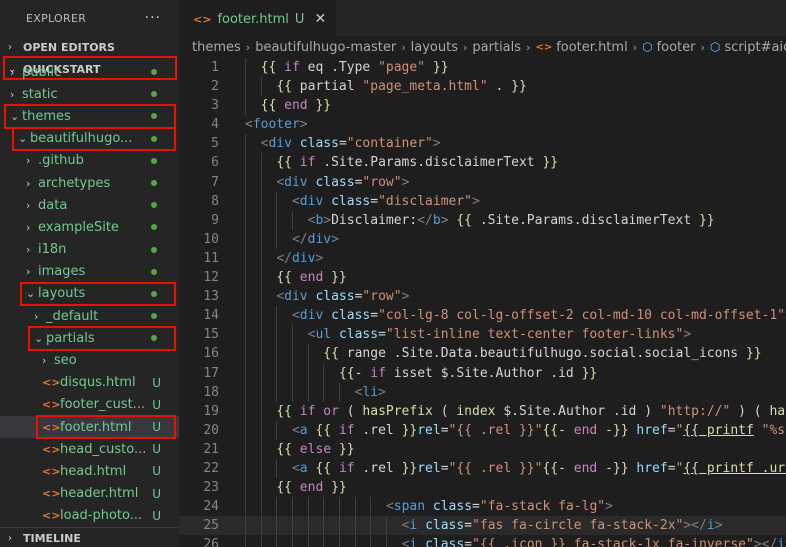 Image resolution: width=786 pixels, height=547 pixels. What do you see at coordinates (89, 360) in the screenshot?
I see `tree-item-seo: › seo` at bounding box center [89, 360].